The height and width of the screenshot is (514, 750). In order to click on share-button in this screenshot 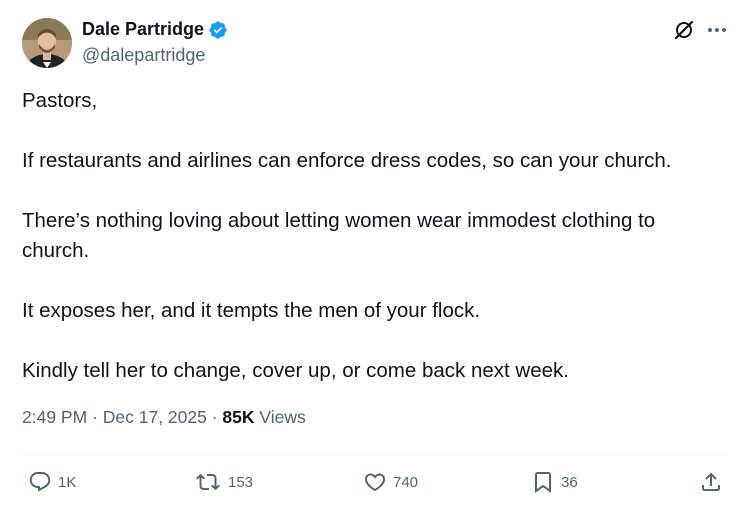, I will do `click(711, 482)`.